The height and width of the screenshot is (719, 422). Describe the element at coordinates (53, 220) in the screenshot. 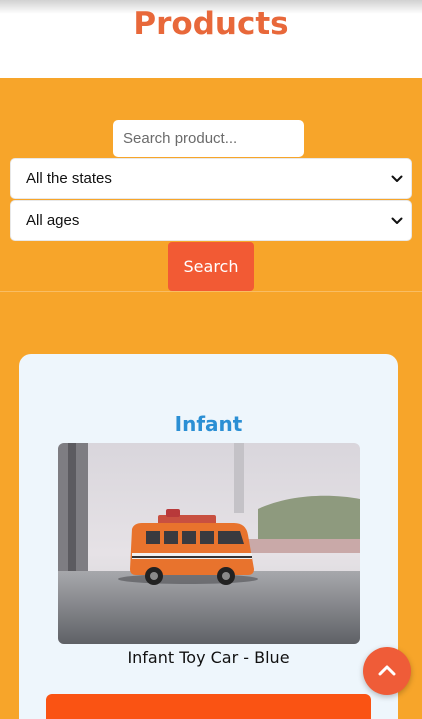

I see `age-select-value: All ages` at that location.